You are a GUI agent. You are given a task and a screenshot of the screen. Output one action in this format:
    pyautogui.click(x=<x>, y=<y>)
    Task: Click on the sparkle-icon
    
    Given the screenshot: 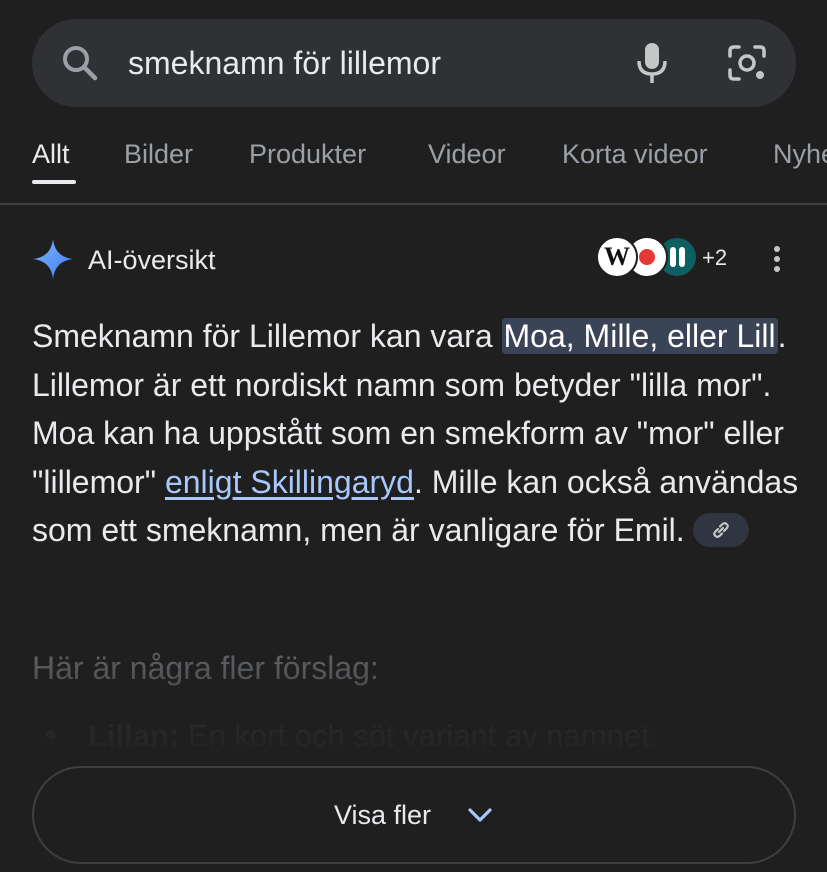 What is the action you would take?
    pyautogui.click(x=53, y=259)
    